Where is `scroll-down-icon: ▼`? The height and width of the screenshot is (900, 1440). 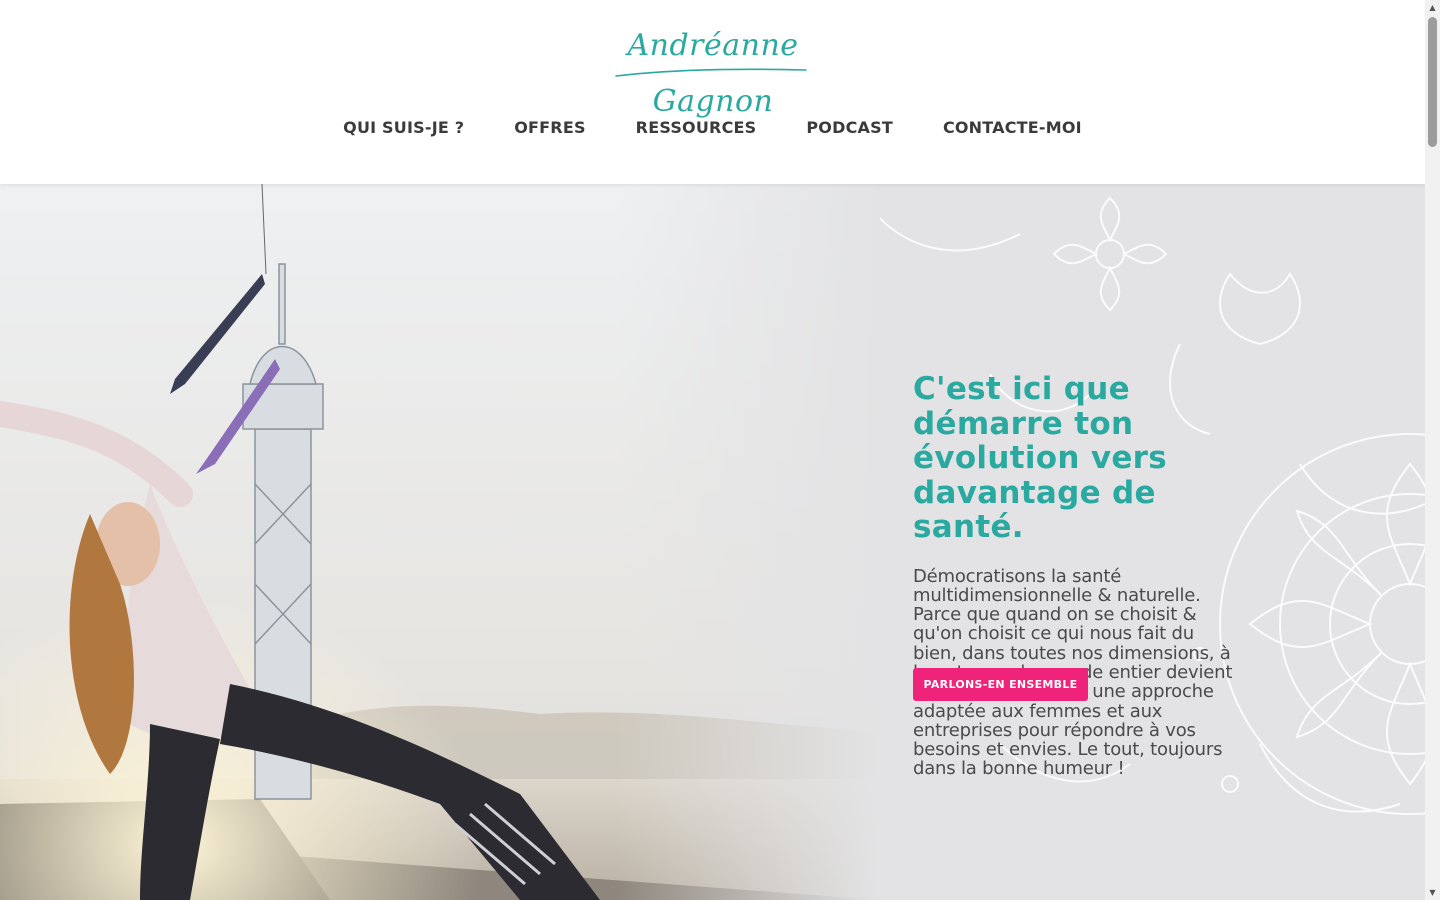
scroll-down-icon: ▼ is located at coordinates (1432, 892).